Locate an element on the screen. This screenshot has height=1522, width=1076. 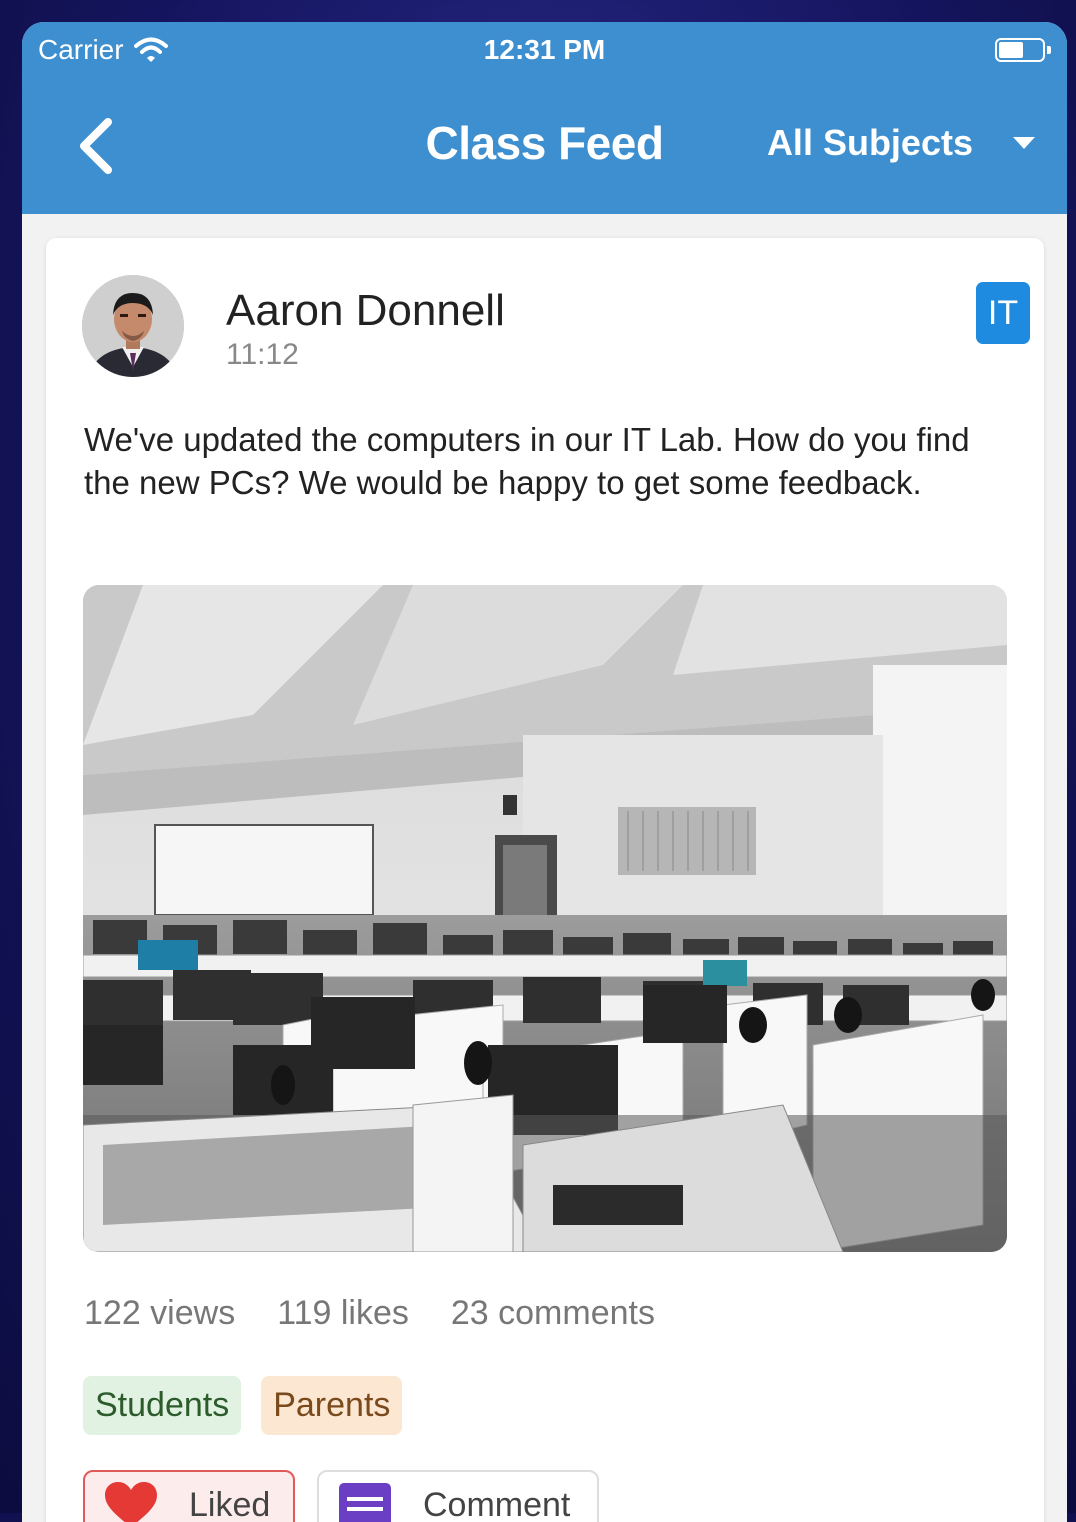
comment-button-label: Comment is located at coordinates (496, 1504).